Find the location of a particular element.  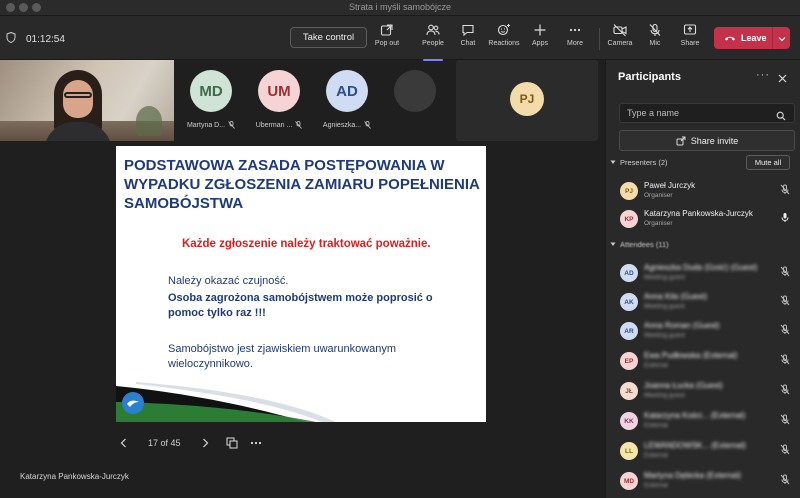

shield-icon is located at coordinates (11, 39).